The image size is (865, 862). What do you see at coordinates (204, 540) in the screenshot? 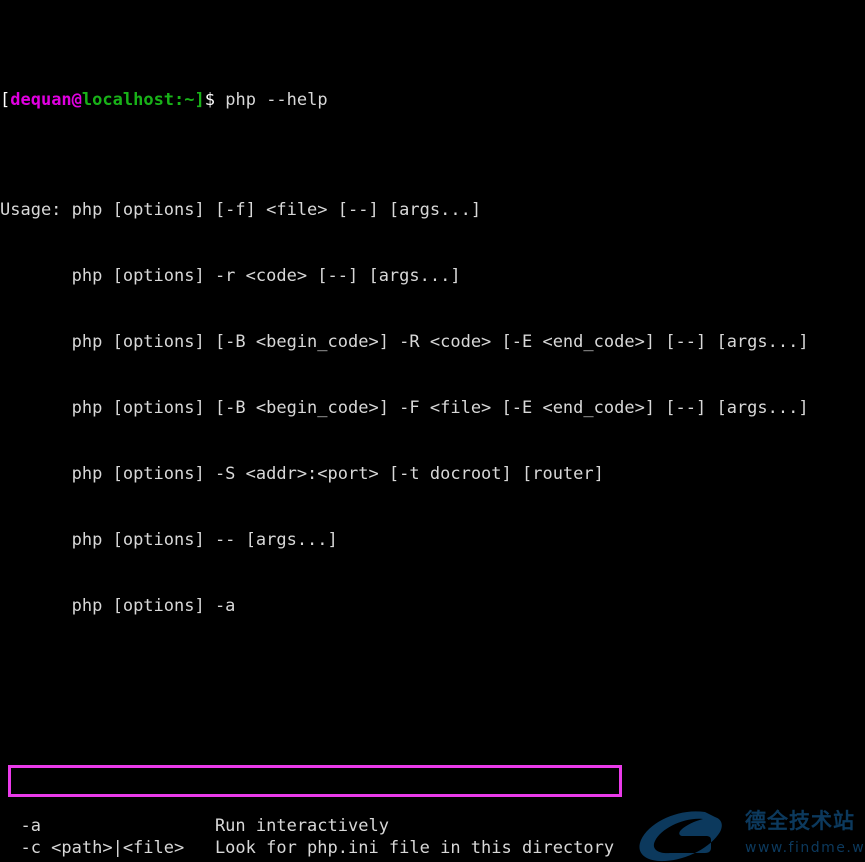
I see `usage-synopsis: php [options] -- [args...]` at bounding box center [204, 540].